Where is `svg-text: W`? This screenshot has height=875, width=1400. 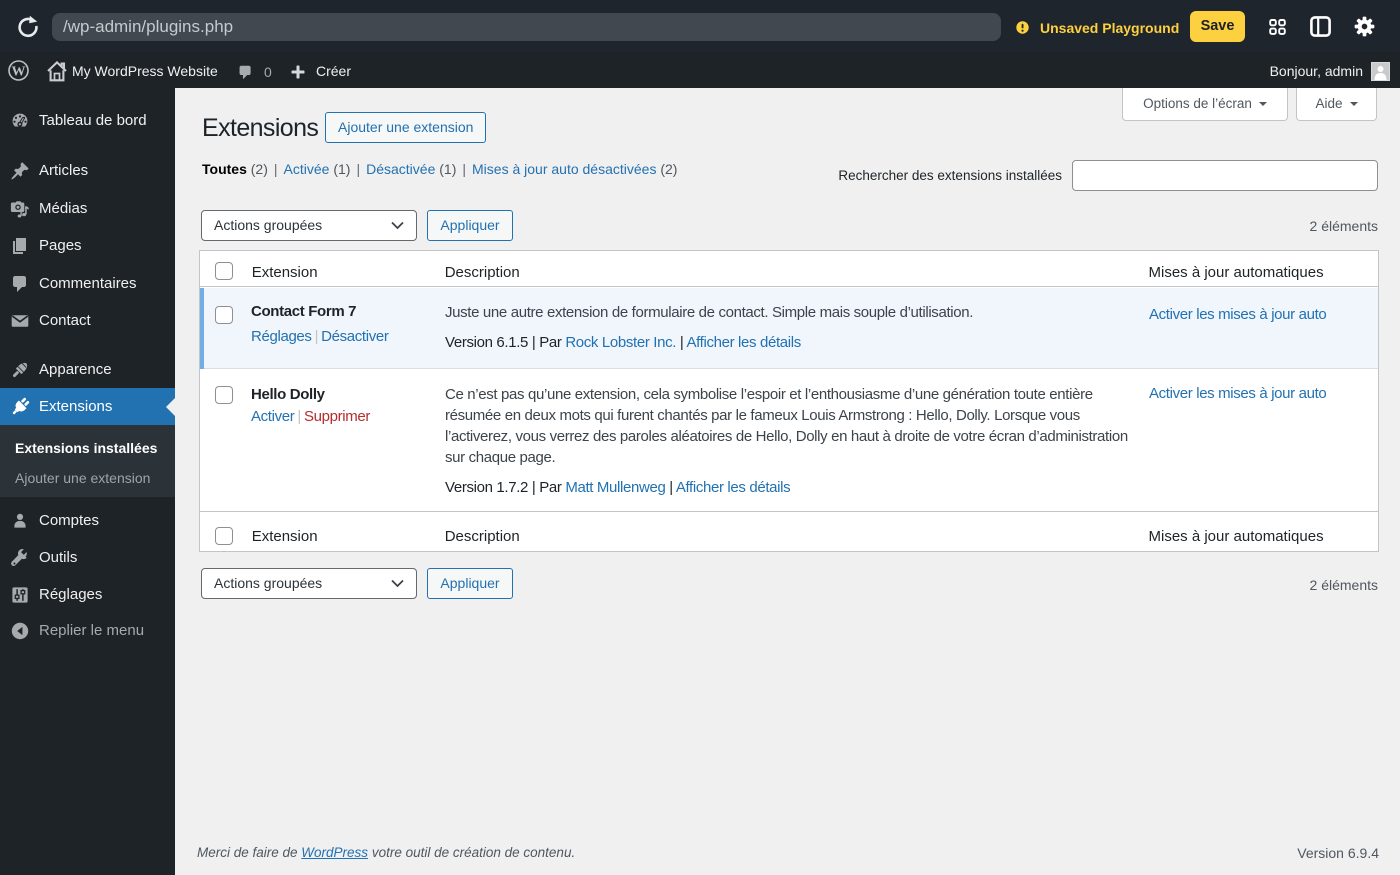 svg-text: W is located at coordinates (19, 71).